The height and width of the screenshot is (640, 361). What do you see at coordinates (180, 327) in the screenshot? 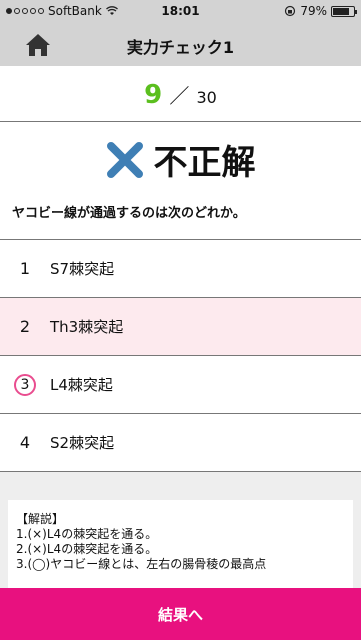
I see `option-2-correct: 2 Th3棘突起` at bounding box center [180, 327].